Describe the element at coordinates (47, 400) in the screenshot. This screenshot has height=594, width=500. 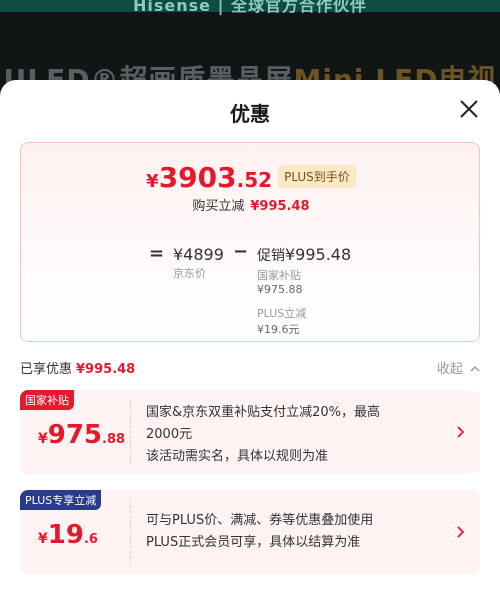
I see `coupon-tag: 国家补贴` at that location.